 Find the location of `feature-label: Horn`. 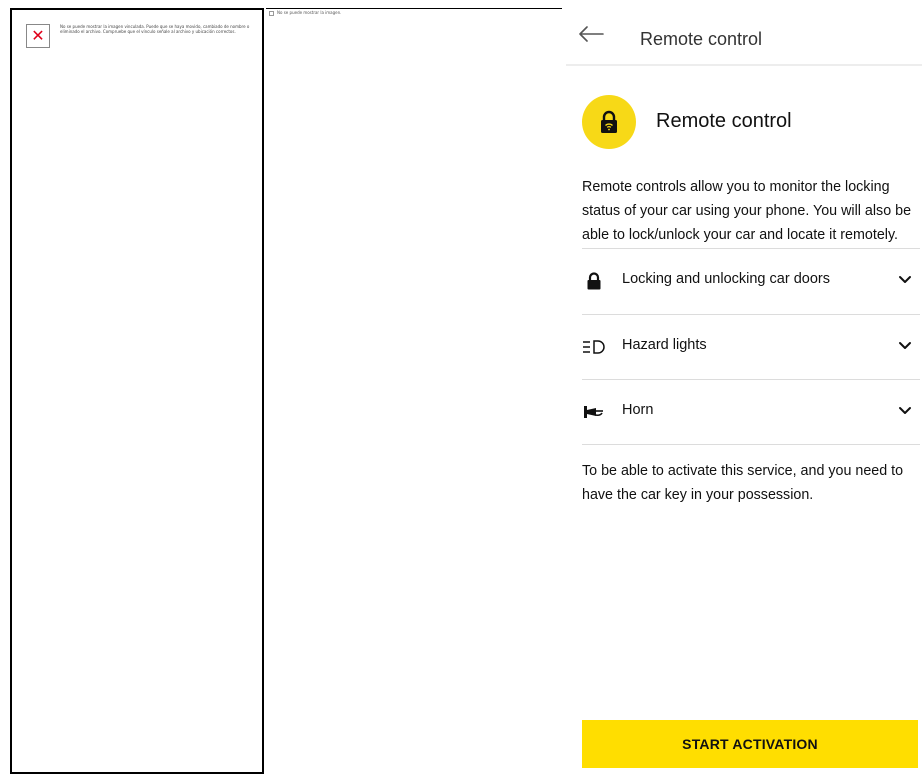

feature-label: Horn is located at coordinates (638, 410).